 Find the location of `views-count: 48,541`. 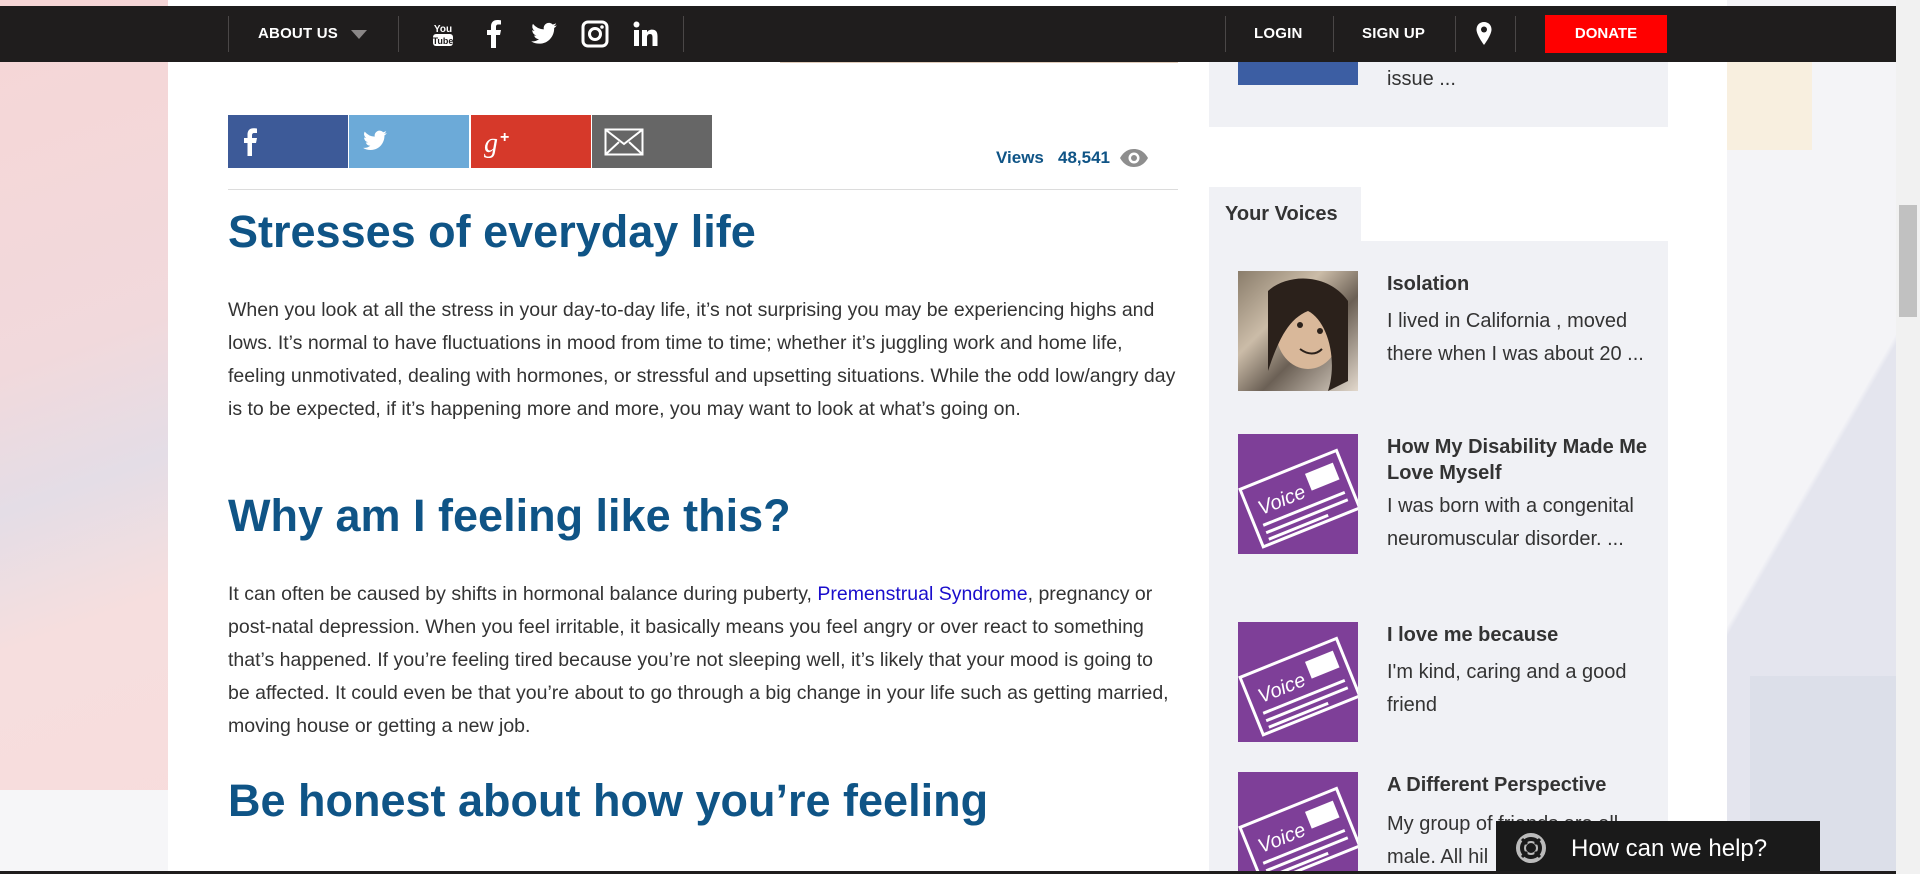

views-count: 48,541 is located at coordinates (1084, 157).